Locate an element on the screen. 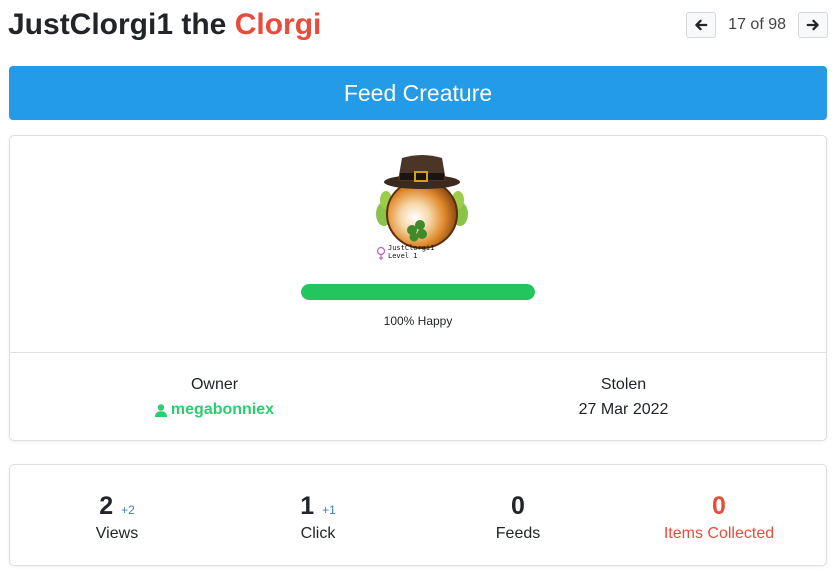  stat-label: Items Collected is located at coordinates (719, 533).